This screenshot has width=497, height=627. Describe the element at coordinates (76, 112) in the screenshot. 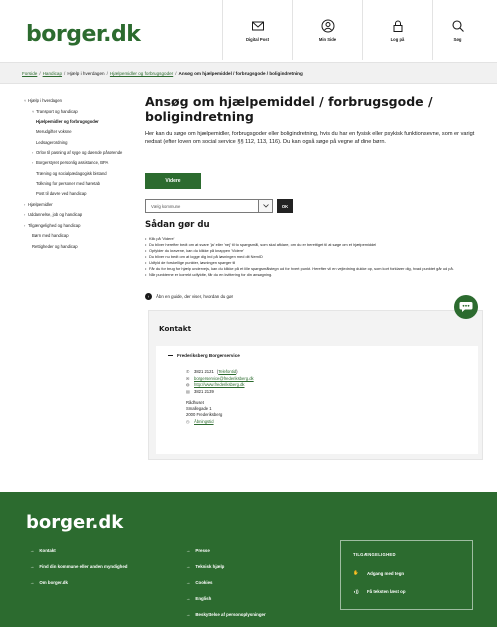

I see `sidebar-item: ˅ Transport og handicap` at that location.